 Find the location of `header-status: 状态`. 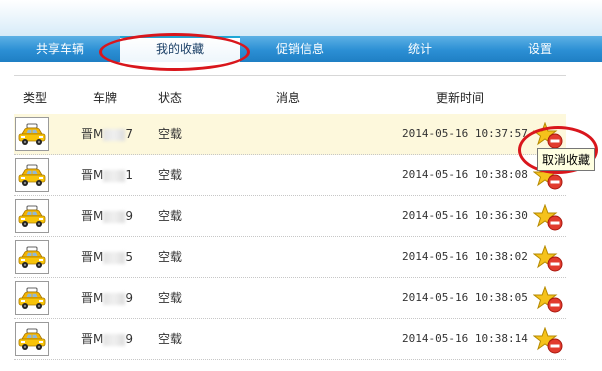

header-status: 状态 is located at coordinates (170, 98).